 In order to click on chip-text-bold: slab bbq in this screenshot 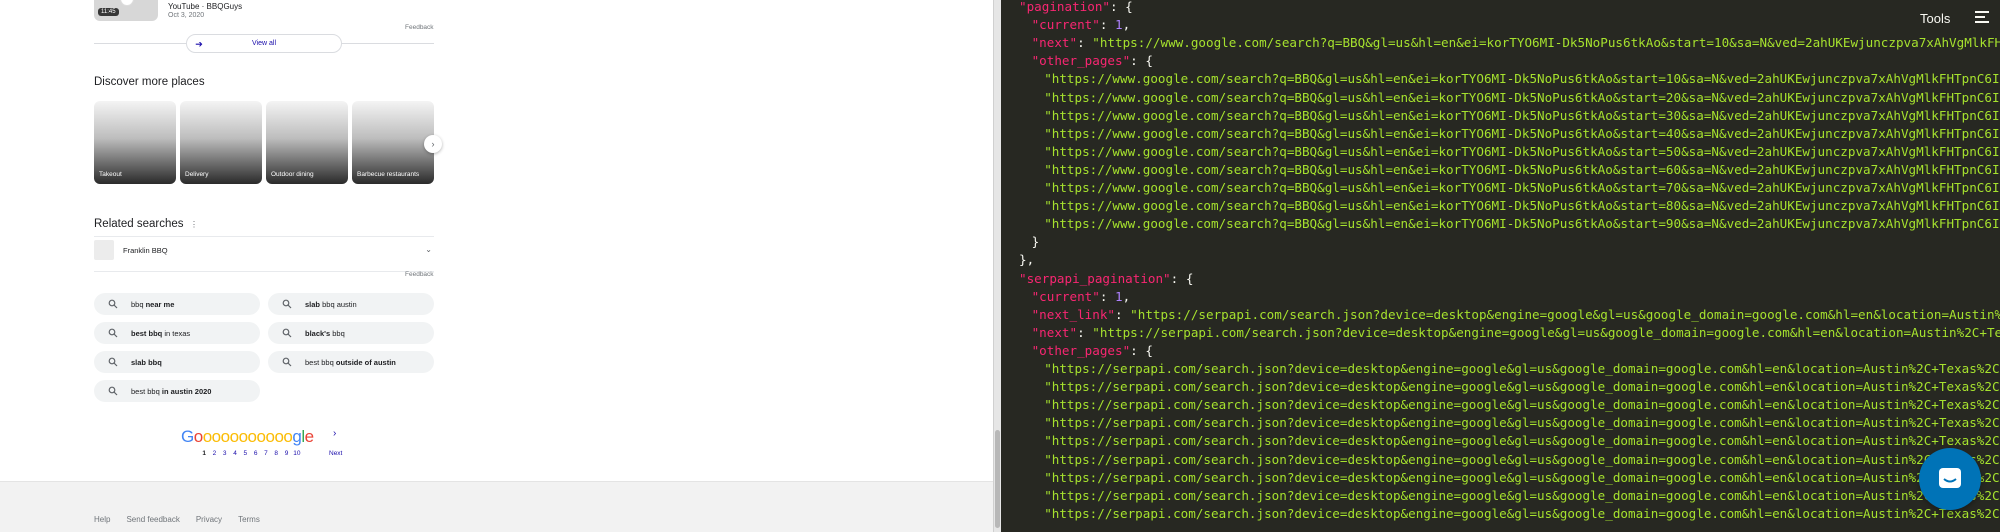, I will do `click(146, 362)`.